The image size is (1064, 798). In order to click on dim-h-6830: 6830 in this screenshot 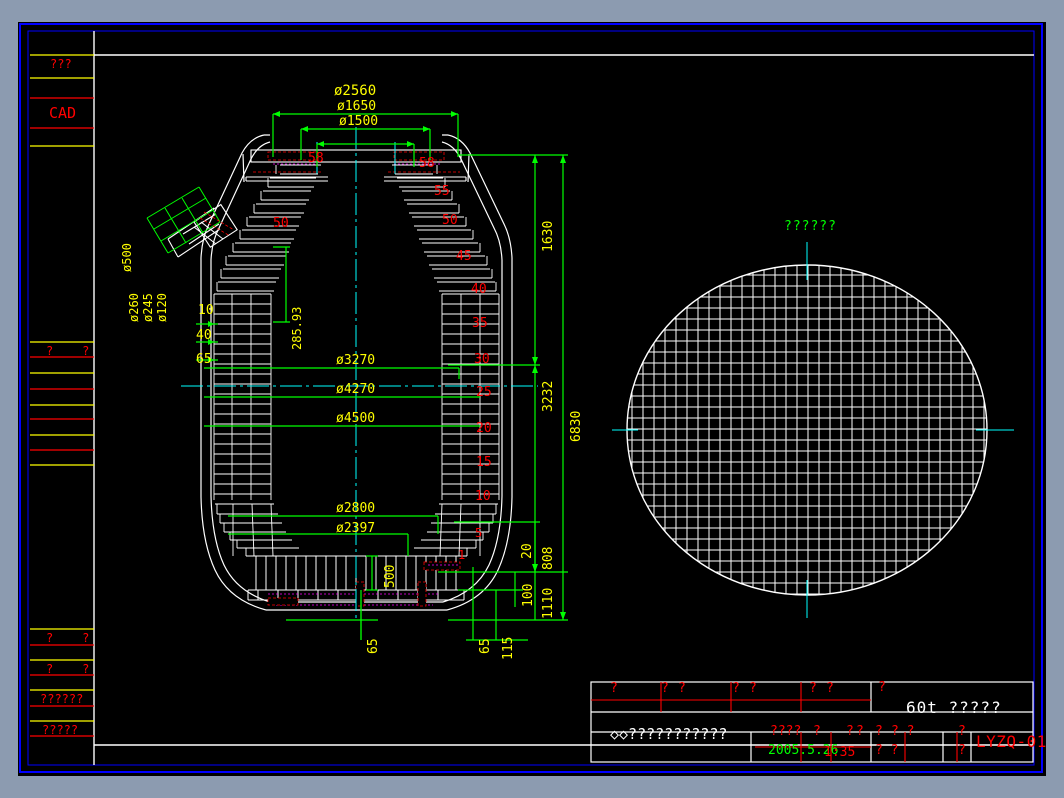, I will do `click(576, 426)`.